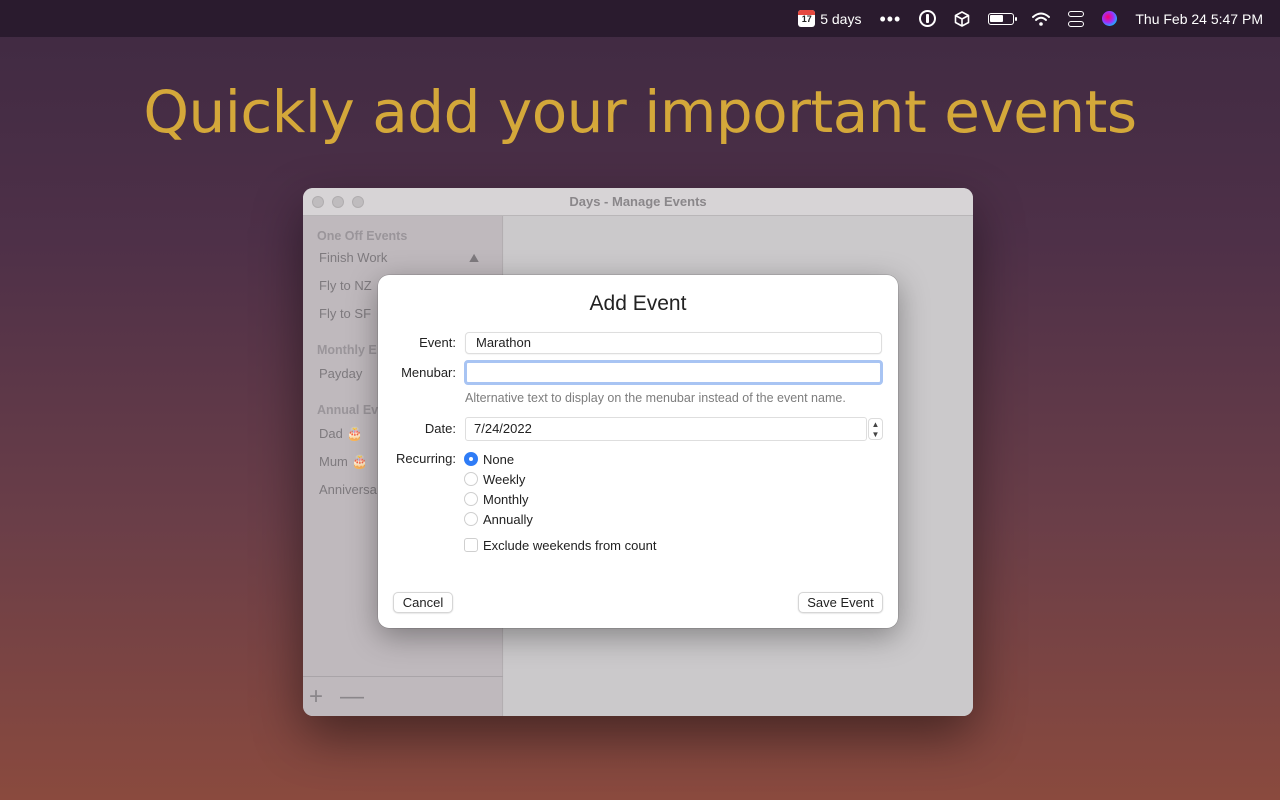 This screenshot has height=800, width=1280. I want to click on wifi-menu, so click(1041, 18).